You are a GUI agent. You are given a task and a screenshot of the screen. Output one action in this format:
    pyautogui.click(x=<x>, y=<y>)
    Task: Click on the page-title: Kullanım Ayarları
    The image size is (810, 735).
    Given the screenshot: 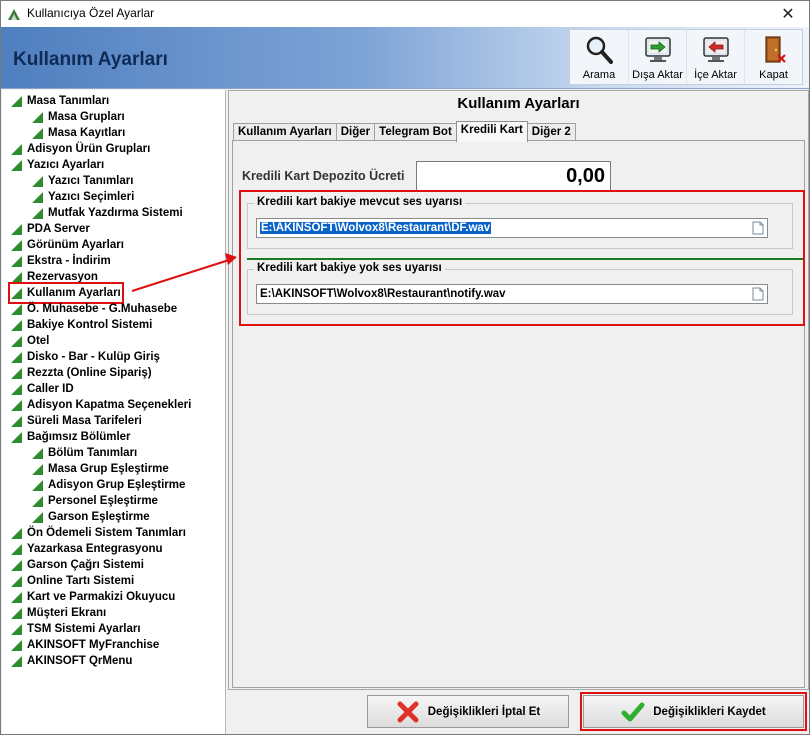 What is the action you would take?
    pyautogui.click(x=90, y=59)
    